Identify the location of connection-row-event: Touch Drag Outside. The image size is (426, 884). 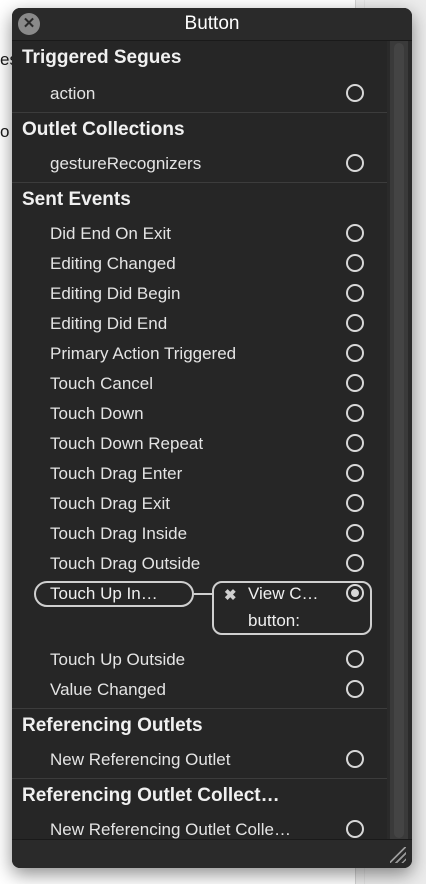
(199, 564).